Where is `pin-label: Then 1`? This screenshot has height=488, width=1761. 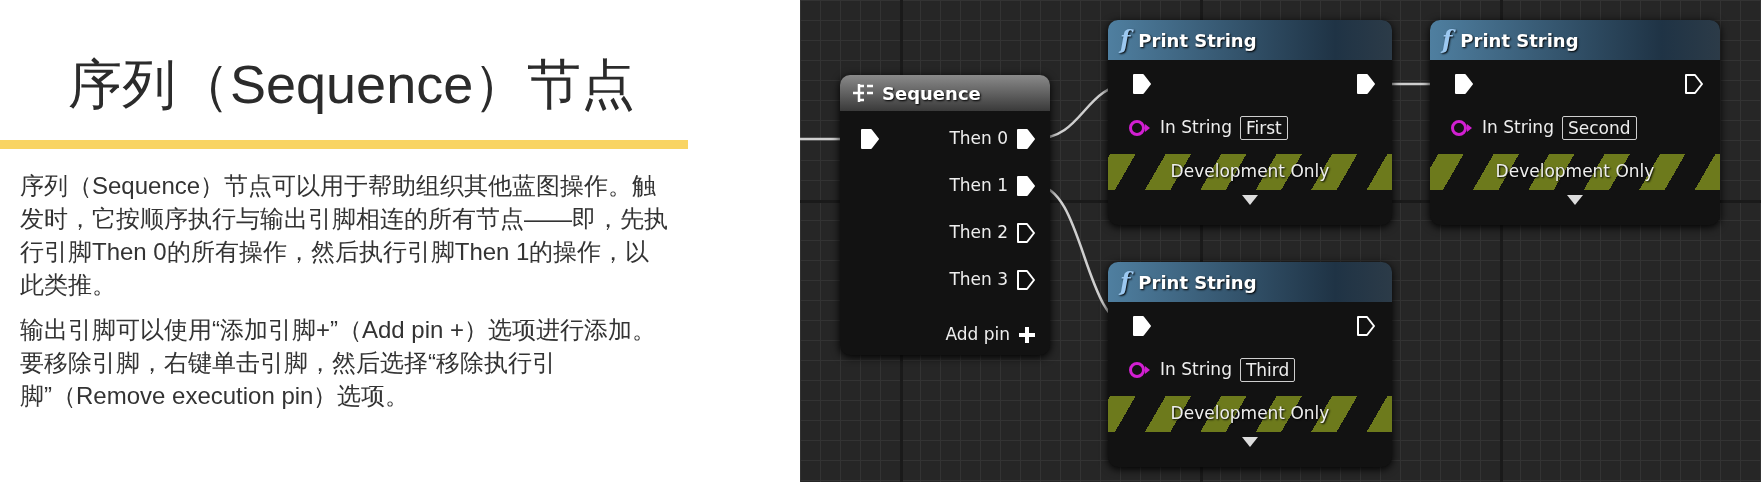 pin-label: Then 1 is located at coordinates (978, 185).